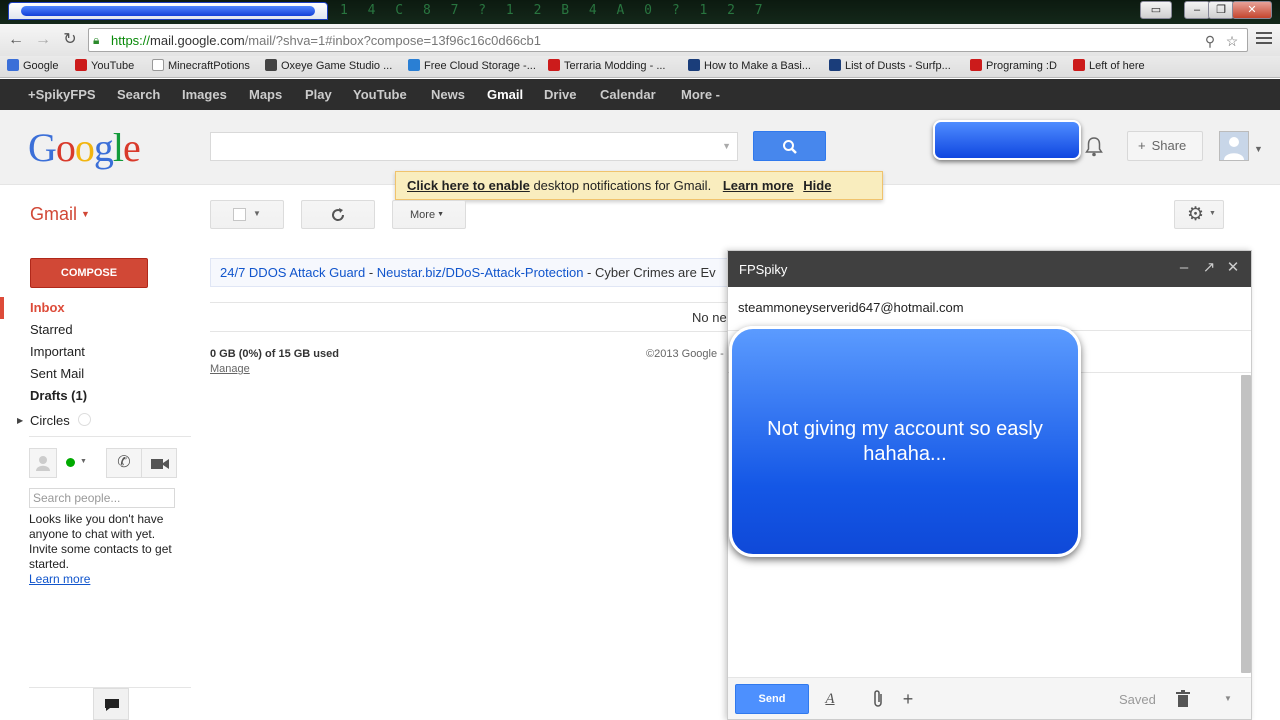  Describe the element at coordinates (62, 94) in the screenshot. I see `gbar-item: +SpikyFPS` at that location.